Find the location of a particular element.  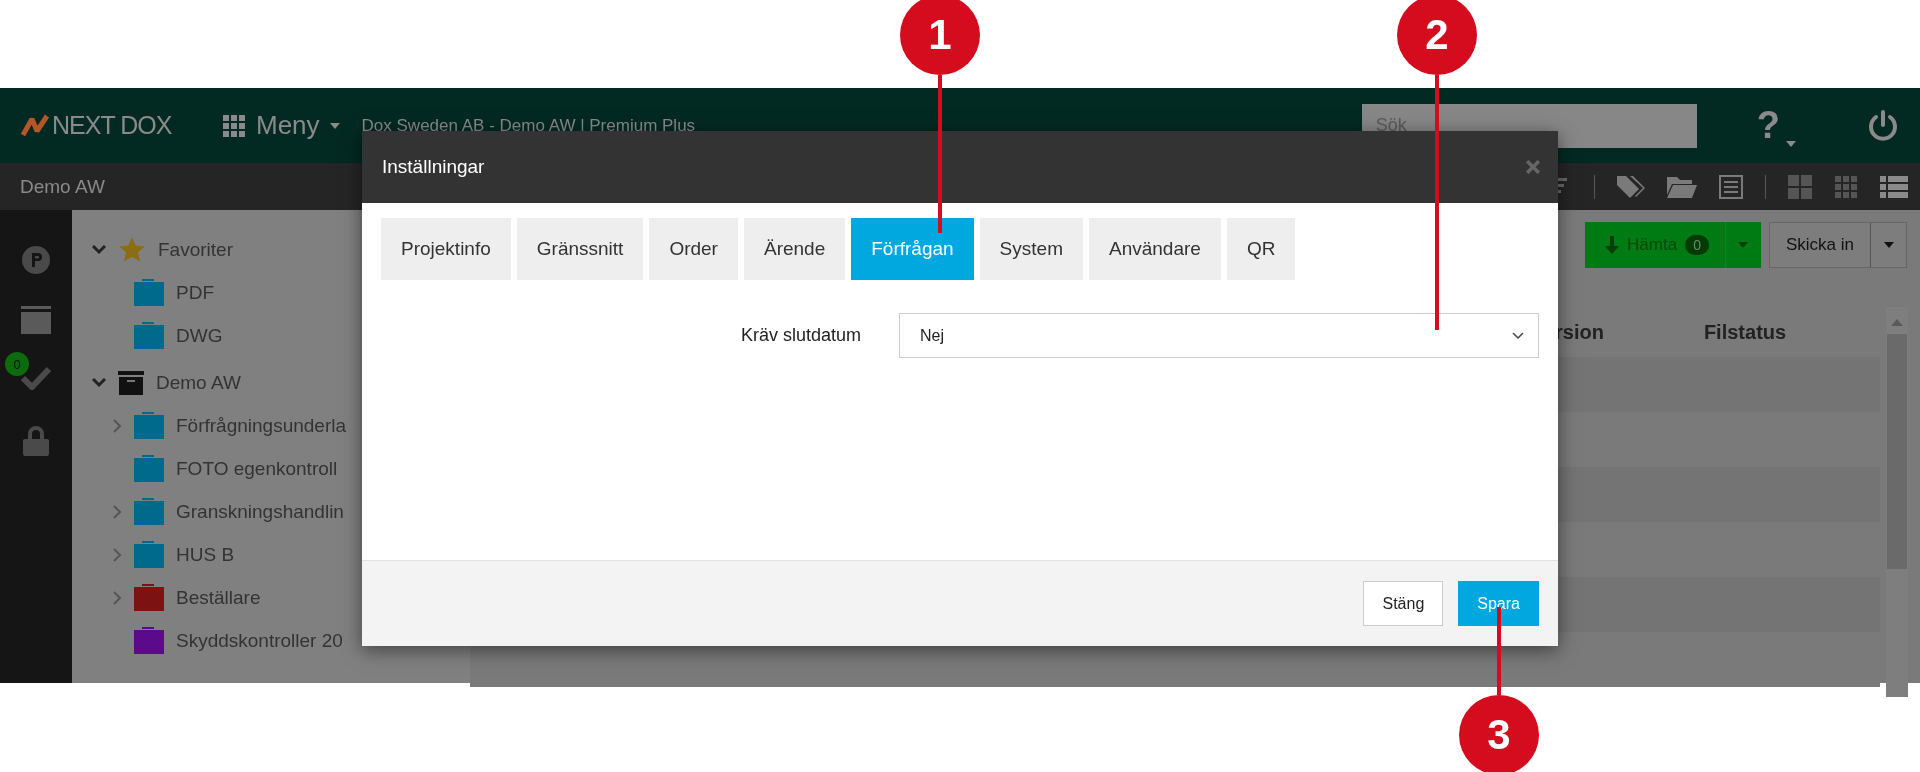

large-grid-icon is located at coordinates (1800, 186).